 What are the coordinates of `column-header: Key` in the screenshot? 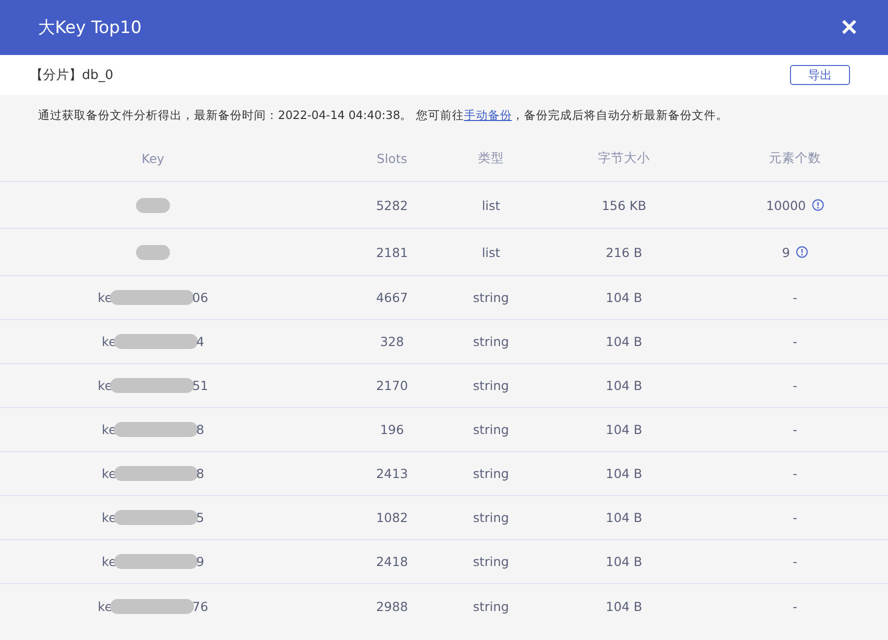 It's located at (153, 158).